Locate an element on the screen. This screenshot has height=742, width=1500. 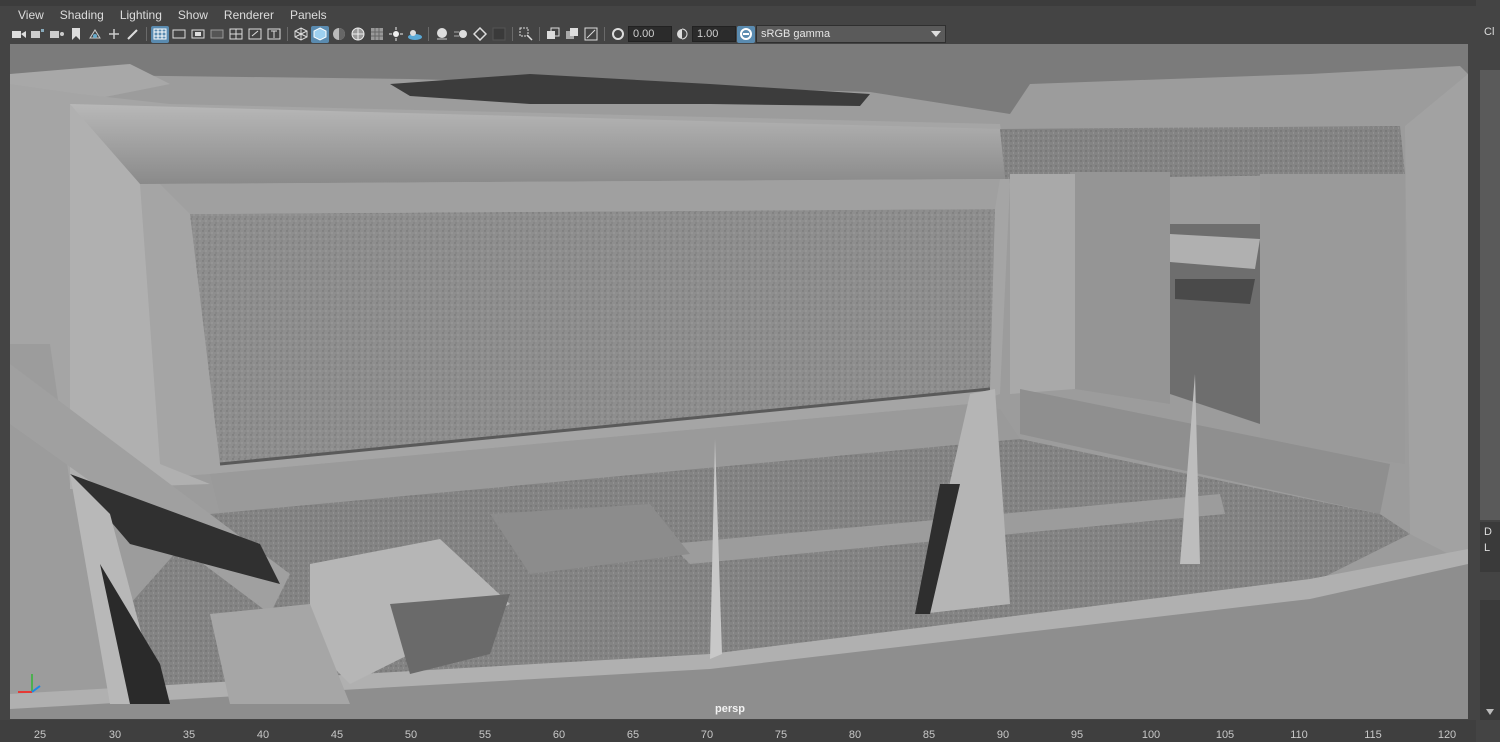
xray-icon is located at coordinates (553, 34).